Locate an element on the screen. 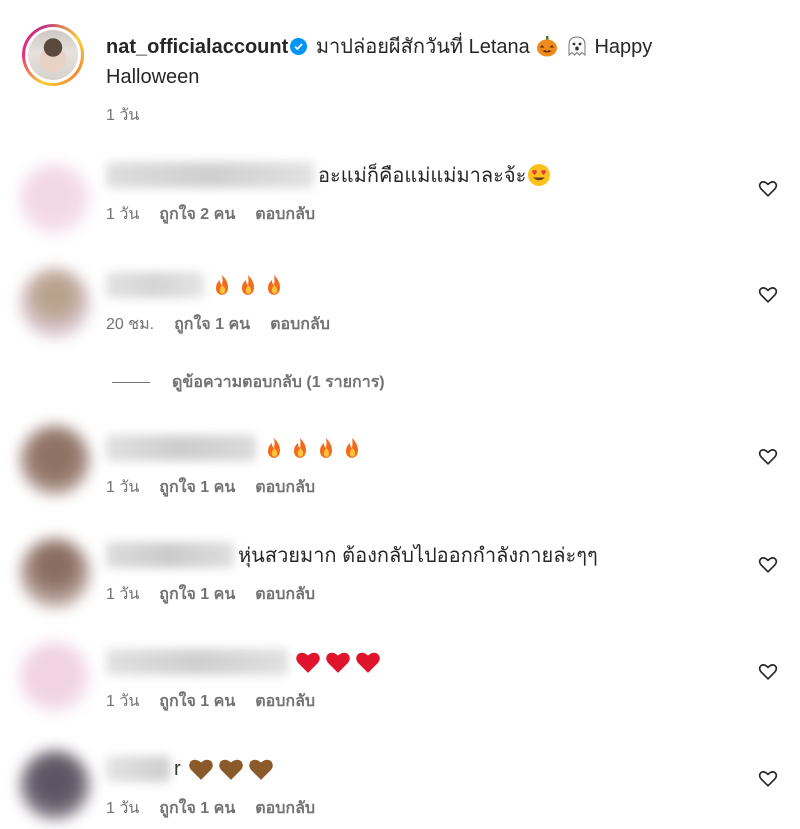  caption-body: มาปล่อยผีสักวันที่ Letana is located at coordinates (422, 47).